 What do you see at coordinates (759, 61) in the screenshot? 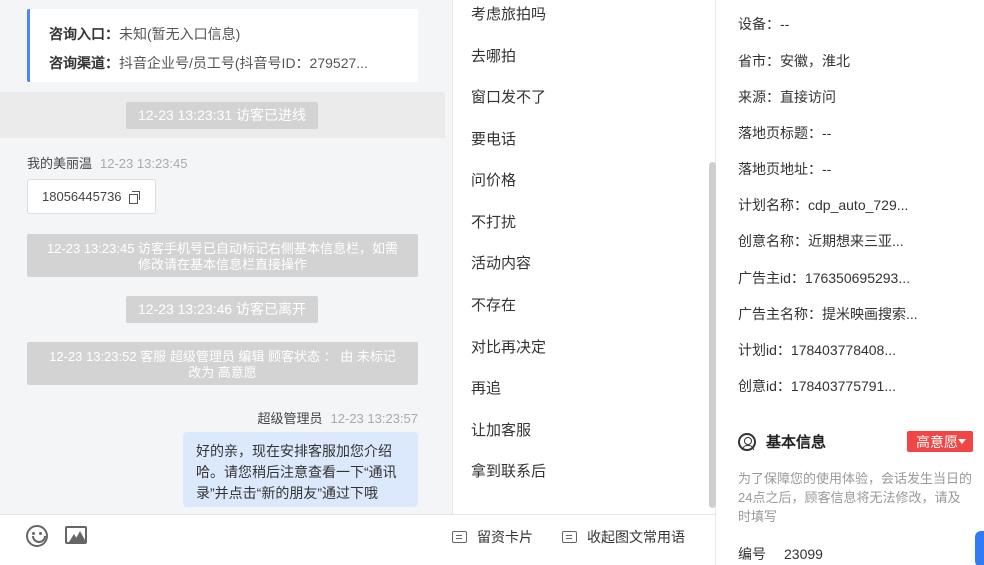
I see `info-label: 省市：` at bounding box center [759, 61].